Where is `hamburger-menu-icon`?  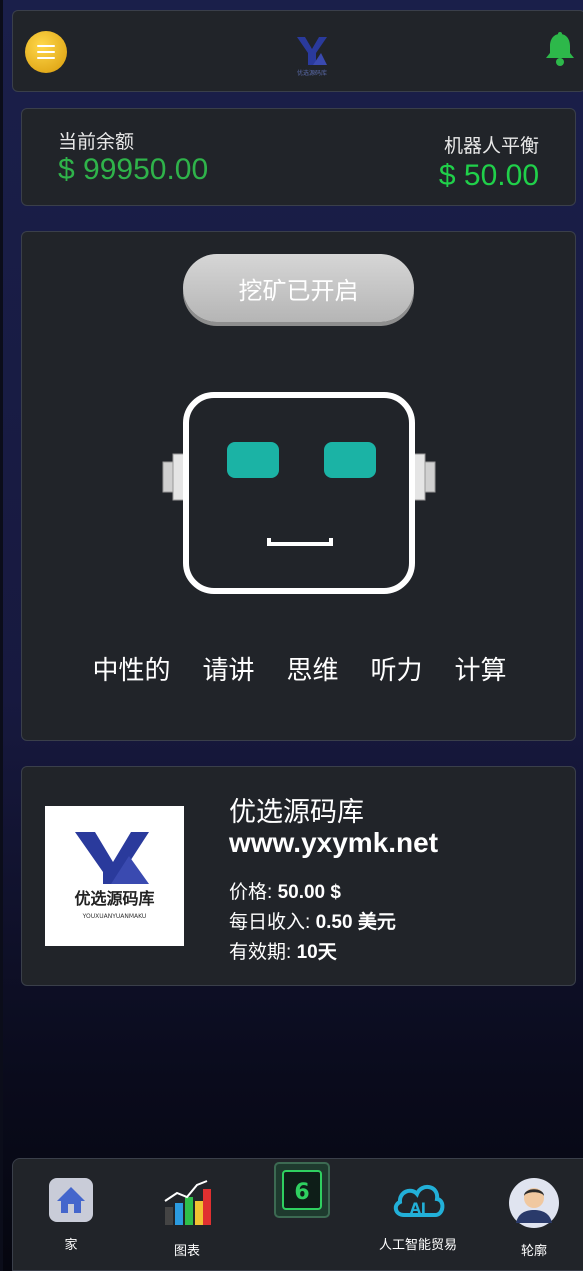
hamburger-menu-icon is located at coordinates (46, 52).